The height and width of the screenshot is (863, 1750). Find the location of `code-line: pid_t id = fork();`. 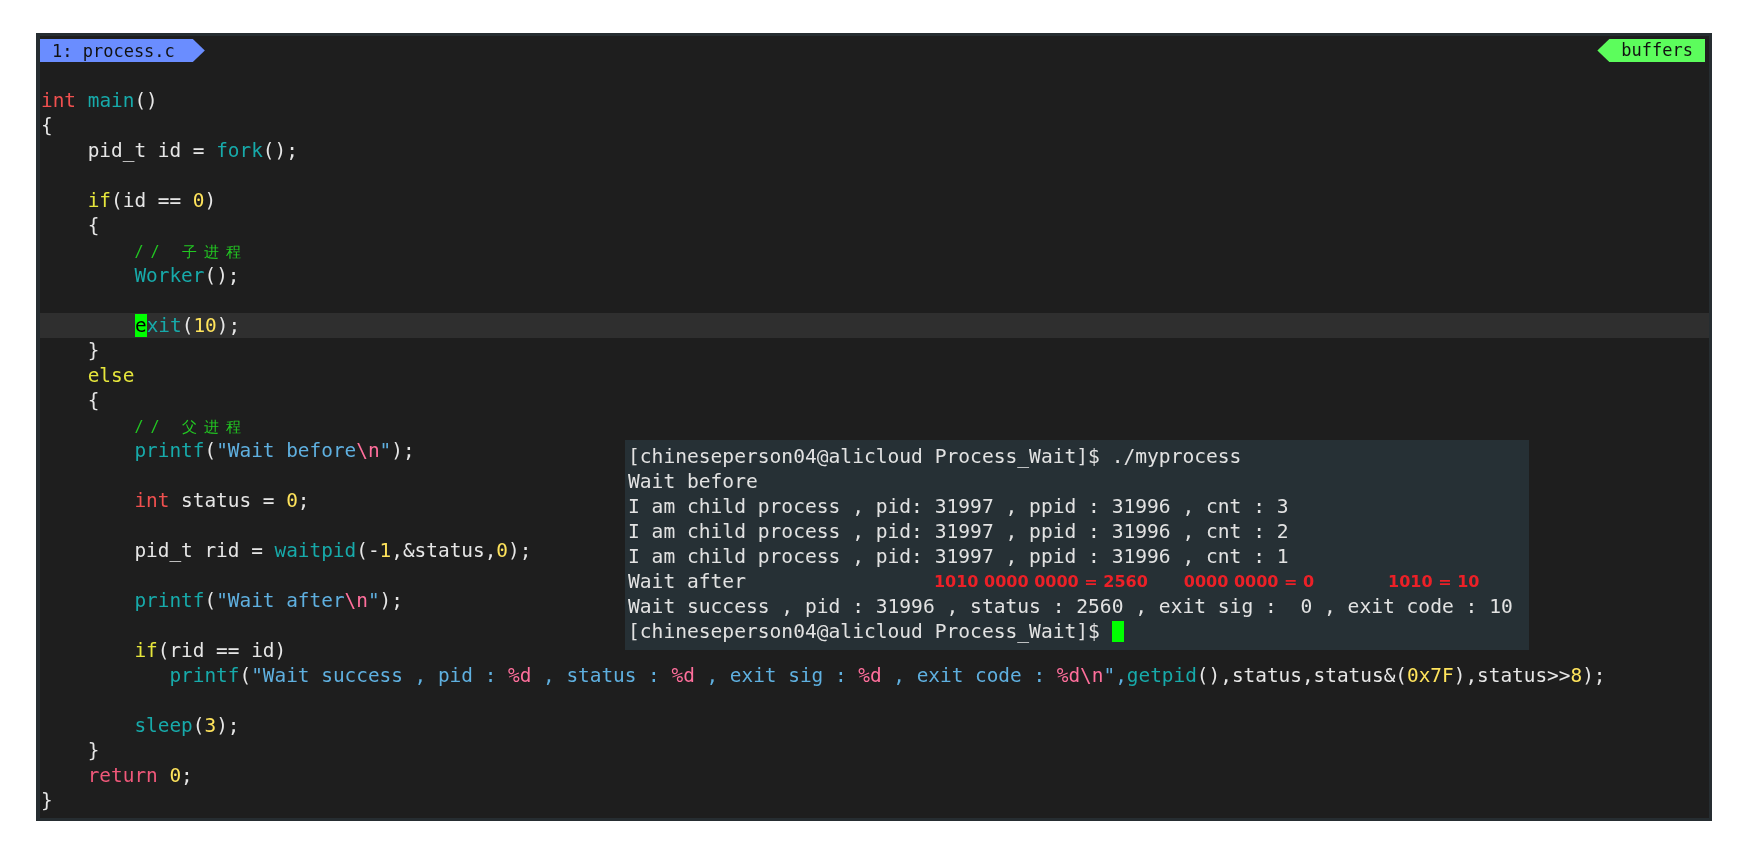

code-line: pid_t id = fork(); is located at coordinates (192, 150).